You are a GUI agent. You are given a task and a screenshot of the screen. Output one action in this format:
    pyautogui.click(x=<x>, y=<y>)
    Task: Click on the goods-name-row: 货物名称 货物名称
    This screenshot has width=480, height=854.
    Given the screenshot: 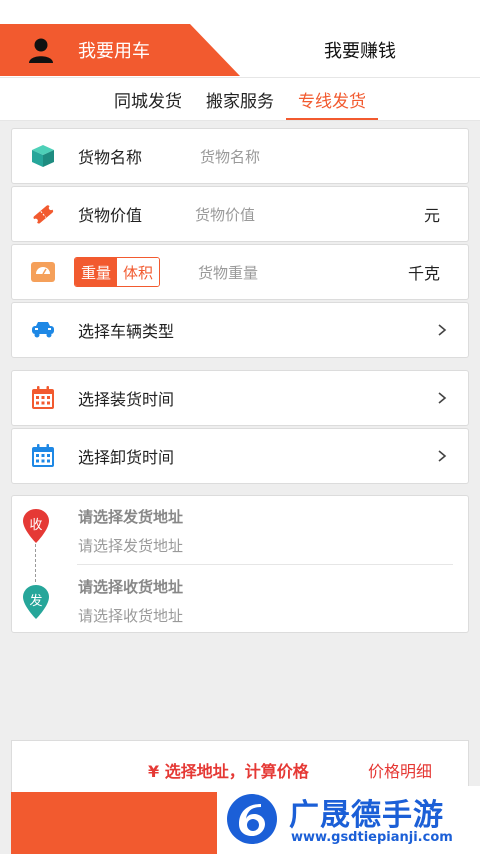 What is the action you would take?
    pyautogui.click(x=240, y=156)
    